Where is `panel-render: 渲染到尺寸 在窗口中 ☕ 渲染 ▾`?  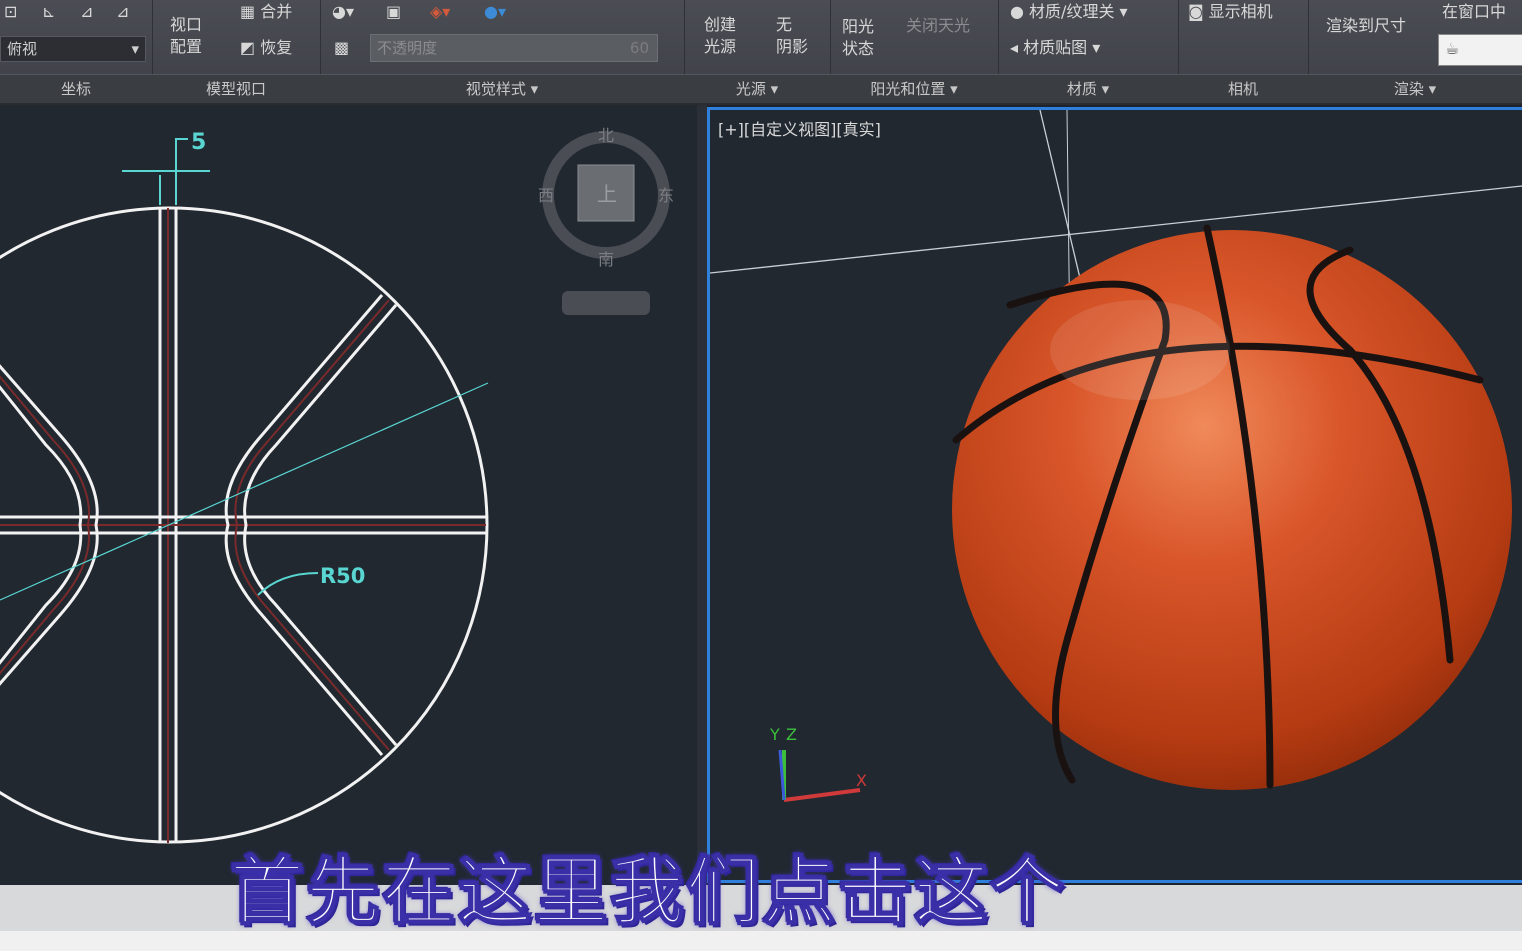 panel-render: 渲染到尺寸 在窗口中 ☕ 渲染 ▾ is located at coordinates (1415, 51).